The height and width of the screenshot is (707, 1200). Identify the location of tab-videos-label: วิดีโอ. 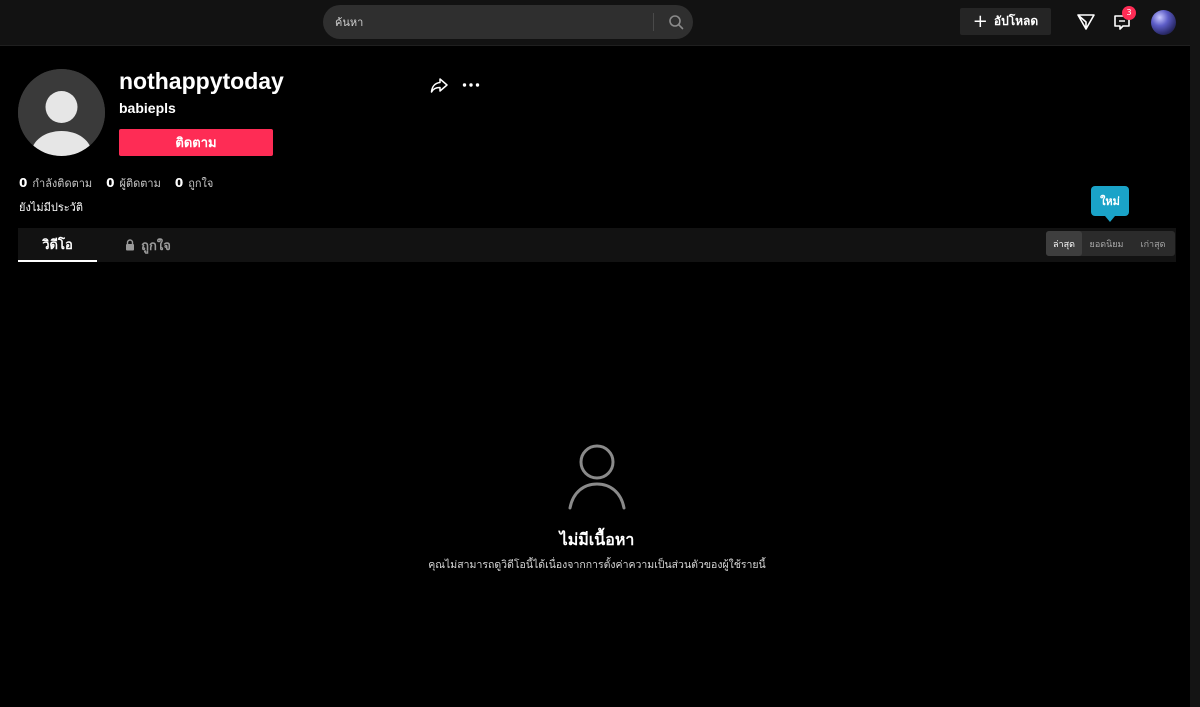
(57, 245).